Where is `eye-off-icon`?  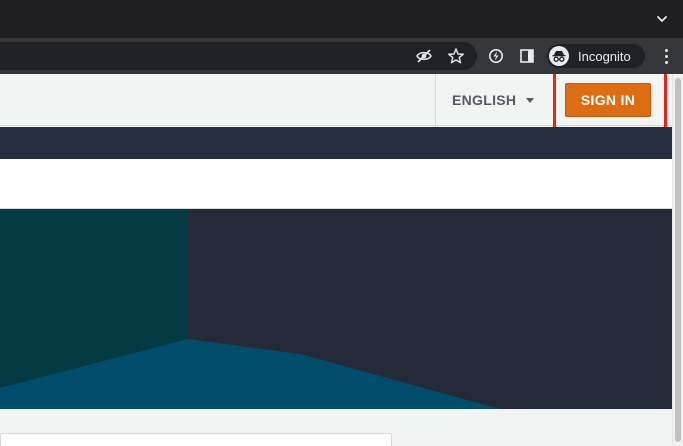 eye-off-icon is located at coordinates (424, 56).